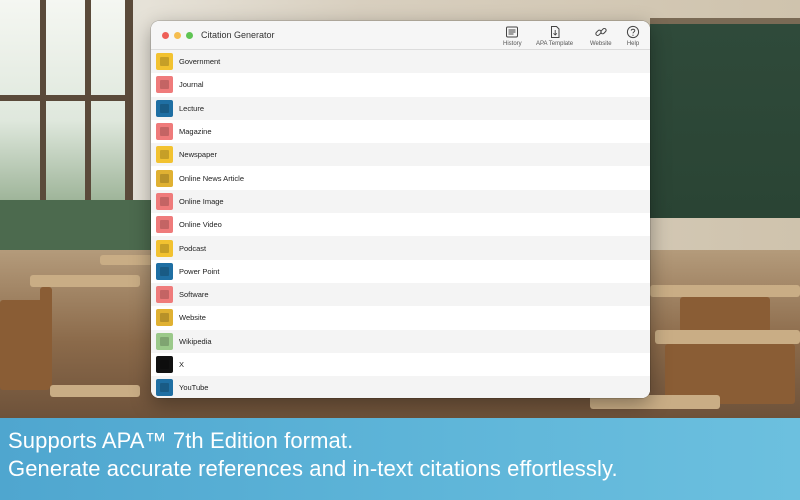 The height and width of the screenshot is (500, 800). What do you see at coordinates (633, 44) in the screenshot?
I see `help-label: Help` at bounding box center [633, 44].